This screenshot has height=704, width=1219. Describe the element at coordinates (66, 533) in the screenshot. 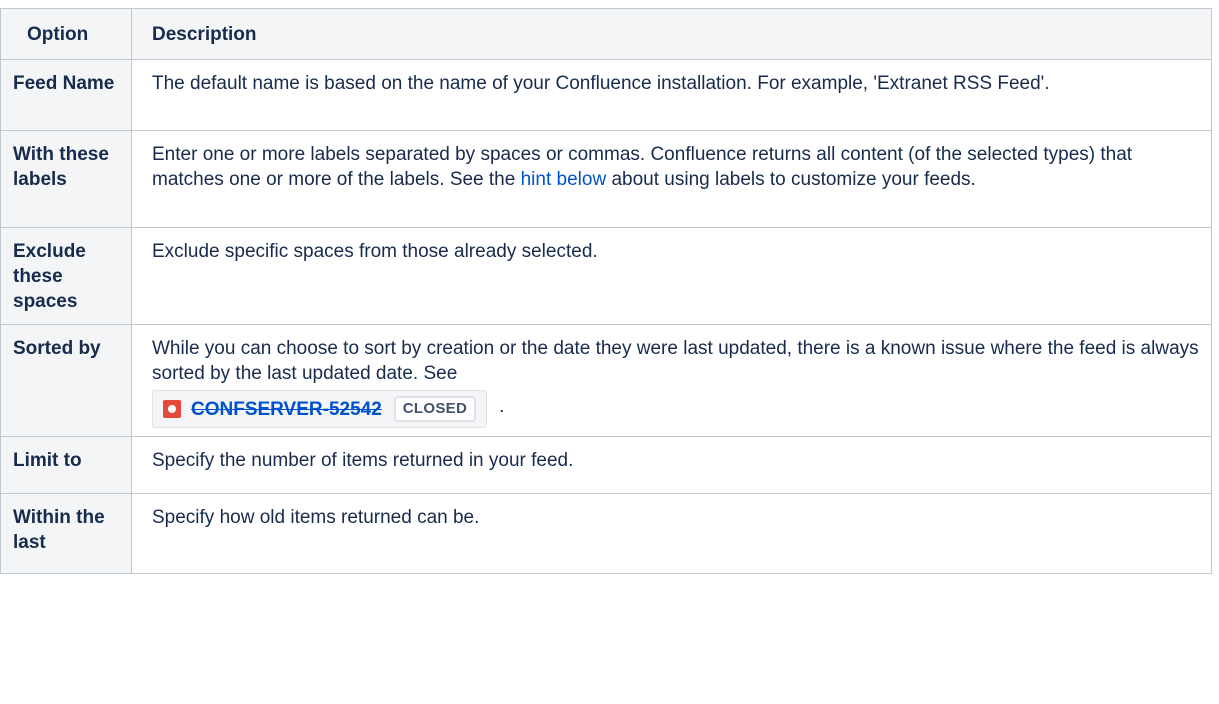

I see `option-name: Within the last` at that location.